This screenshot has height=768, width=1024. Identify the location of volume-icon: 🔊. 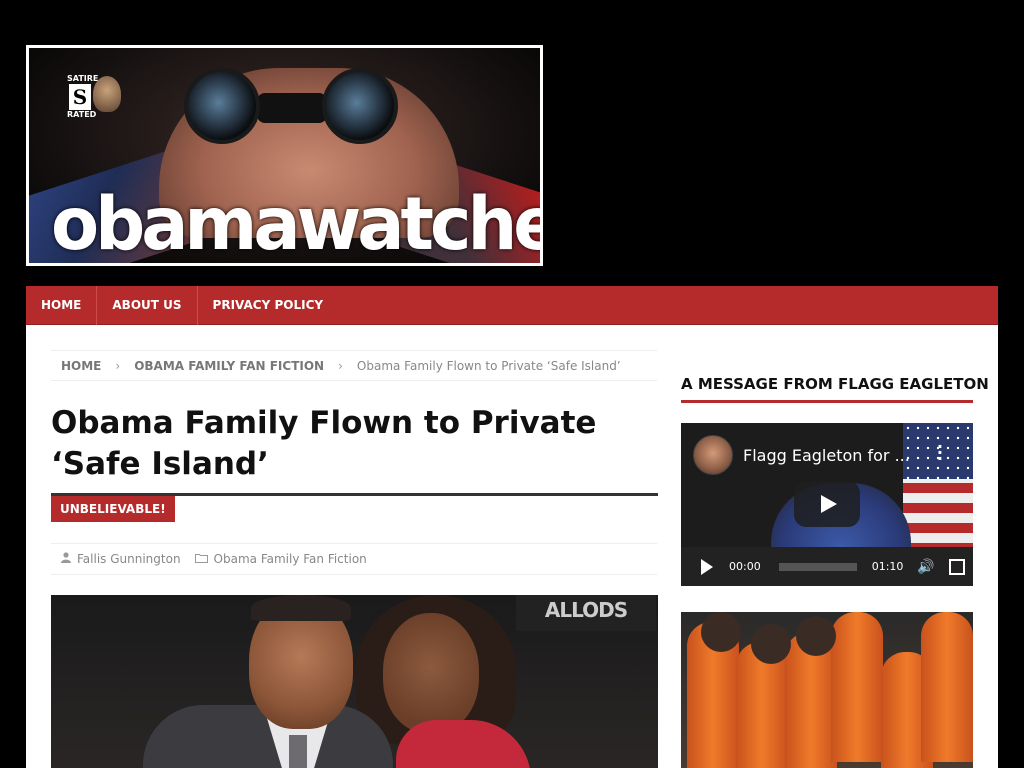
(925, 567).